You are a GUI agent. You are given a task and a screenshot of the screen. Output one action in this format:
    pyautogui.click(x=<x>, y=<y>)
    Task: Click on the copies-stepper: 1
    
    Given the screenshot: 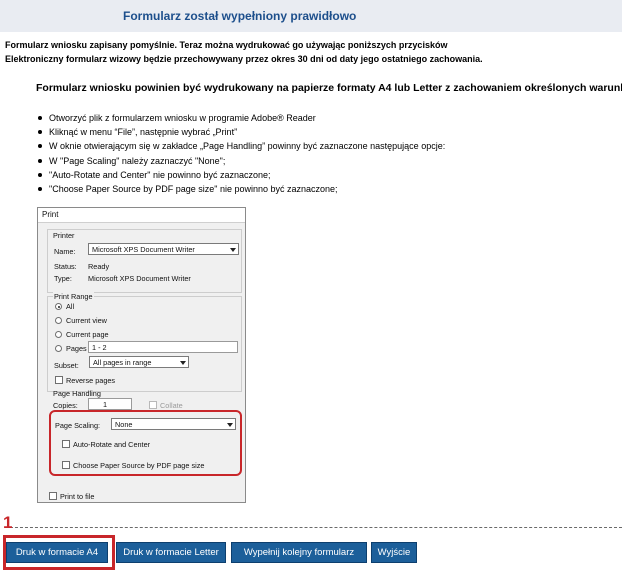 What is the action you would take?
    pyautogui.click(x=110, y=404)
    